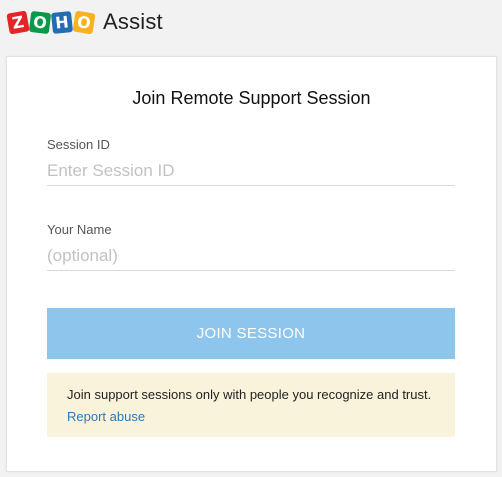 The width and height of the screenshot is (502, 477). What do you see at coordinates (251, 98) in the screenshot?
I see `page-title: Join Remote Support Session` at bounding box center [251, 98].